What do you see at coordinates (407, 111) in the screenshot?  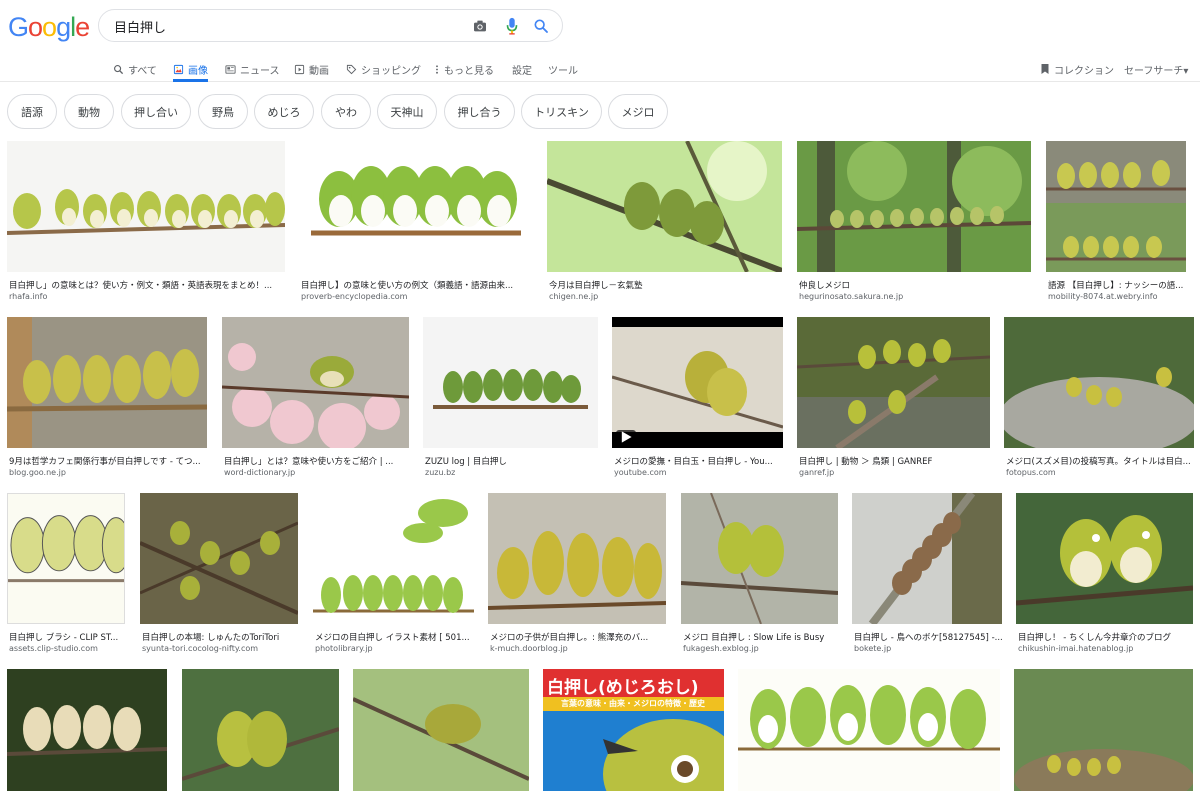 I see `chip: 天神山` at bounding box center [407, 111].